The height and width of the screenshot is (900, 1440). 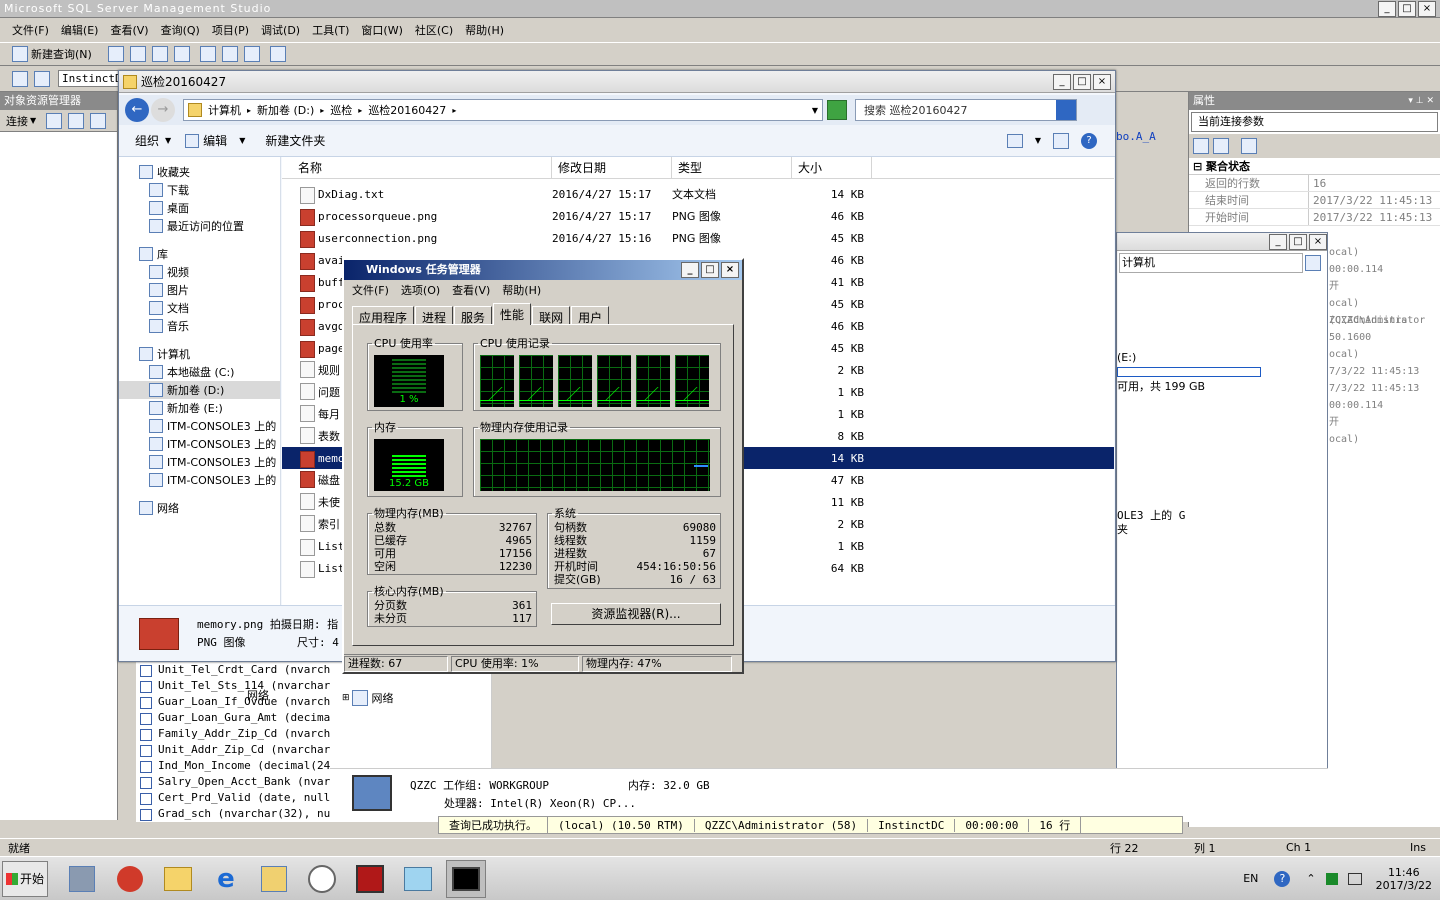 What do you see at coordinates (285, 110) in the screenshot?
I see `breadcrumb-item: 新加卷 (D:)` at bounding box center [285, 110].